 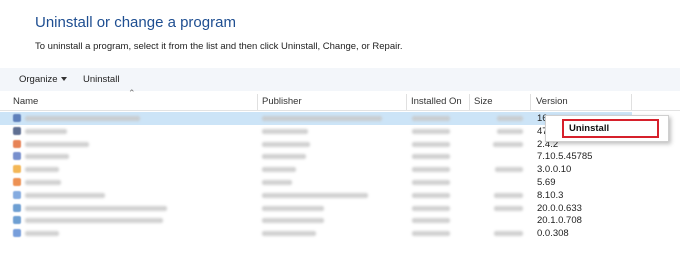 I want to click on program-row: 0.0.308, so click(x=316, y=233).